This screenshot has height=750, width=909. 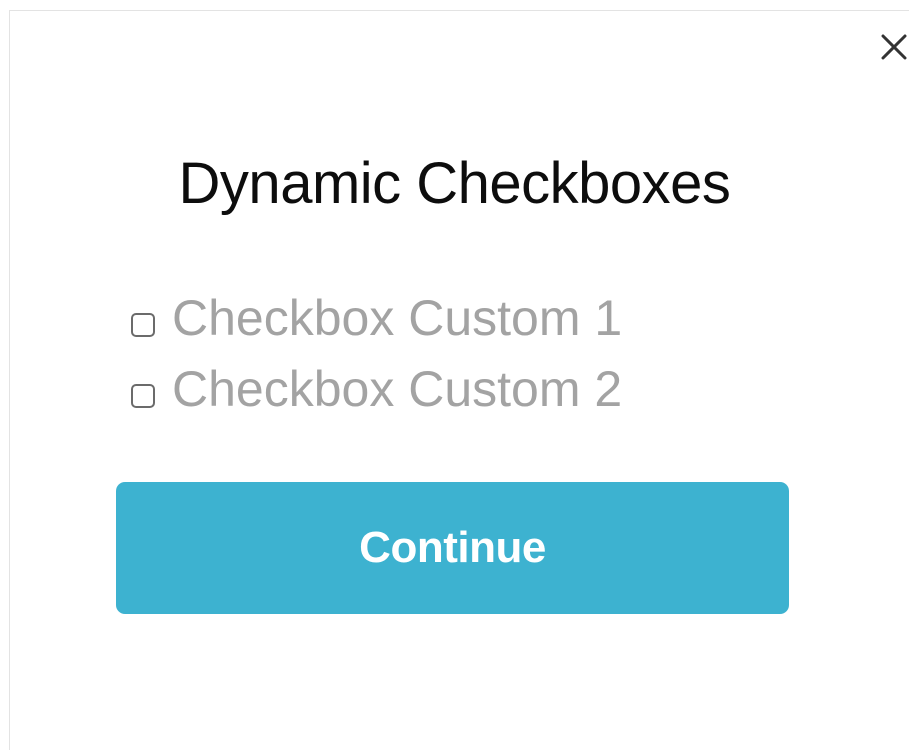 I want to click on close-button, so click(x=891, y=47).